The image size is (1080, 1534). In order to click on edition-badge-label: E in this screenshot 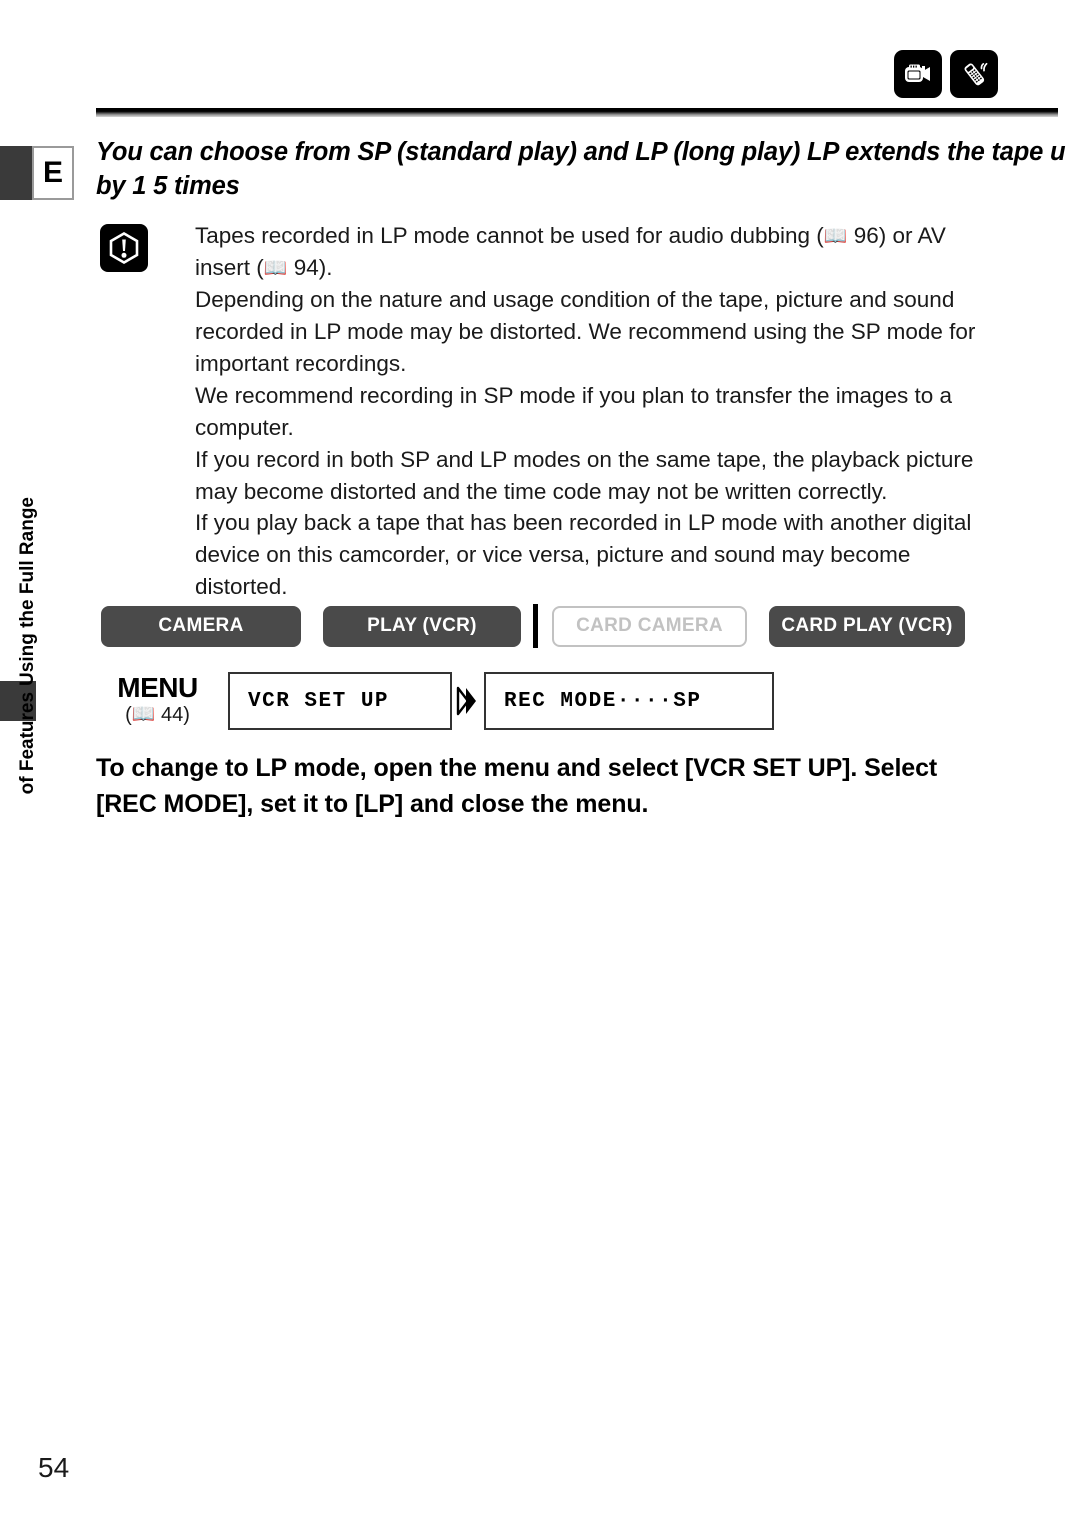, I will do `click(52, 172)`.